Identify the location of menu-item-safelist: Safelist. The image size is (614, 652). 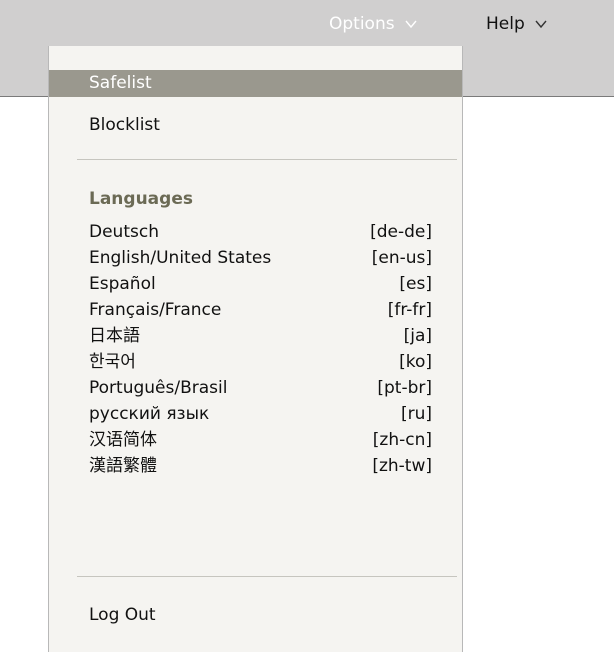
(255, 83).